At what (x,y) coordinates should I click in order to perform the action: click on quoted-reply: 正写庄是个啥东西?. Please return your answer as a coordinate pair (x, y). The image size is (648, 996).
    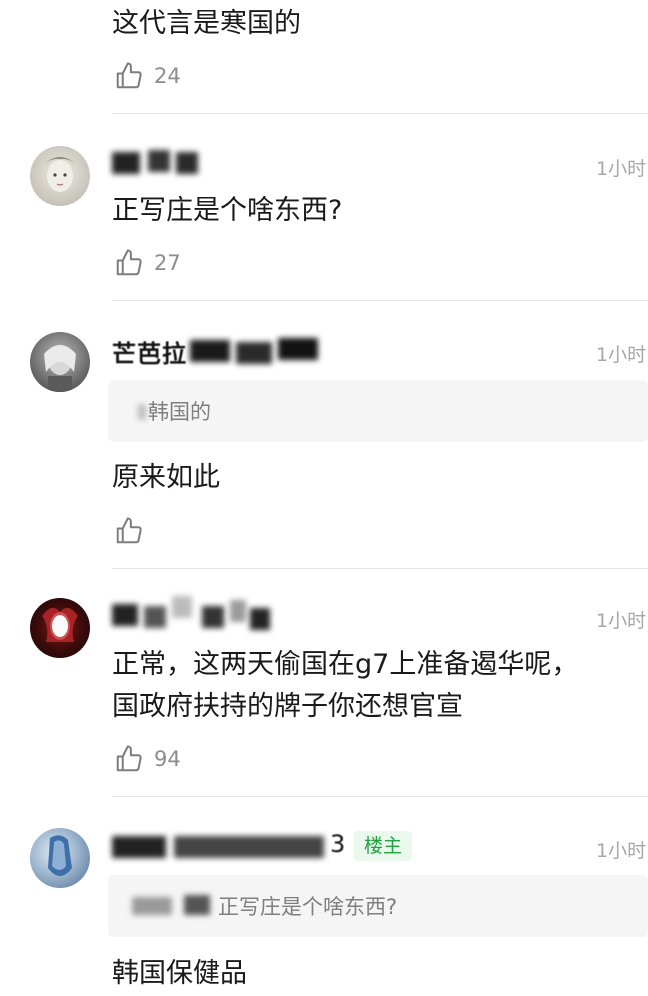
    Looking at the image, I should click on (378, 906).